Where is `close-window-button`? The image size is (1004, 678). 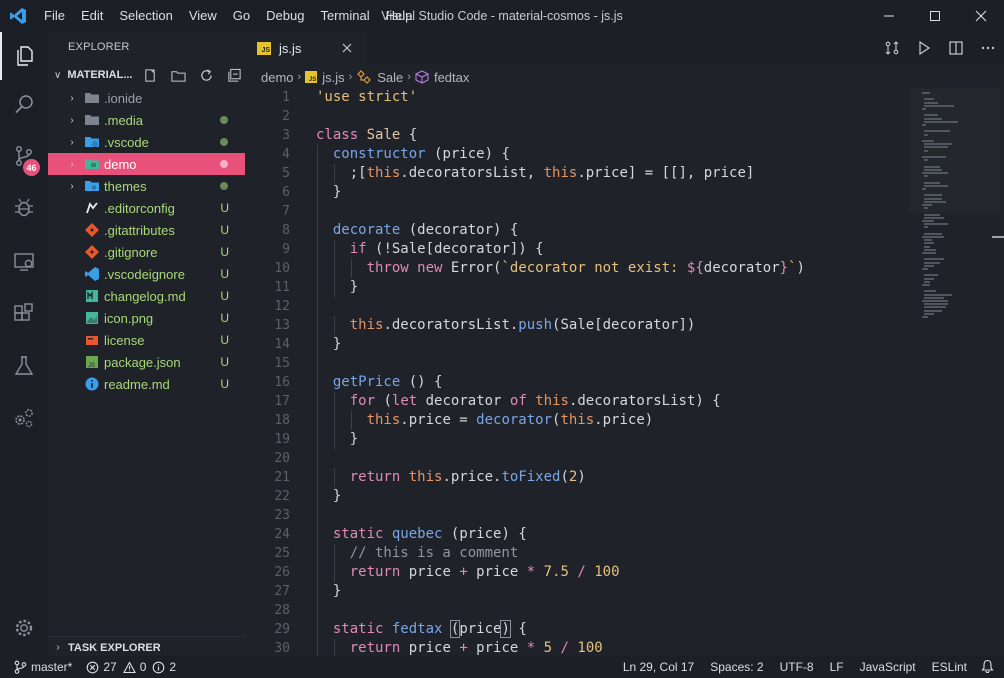
close-window-button is located at coordinates (981, 16).